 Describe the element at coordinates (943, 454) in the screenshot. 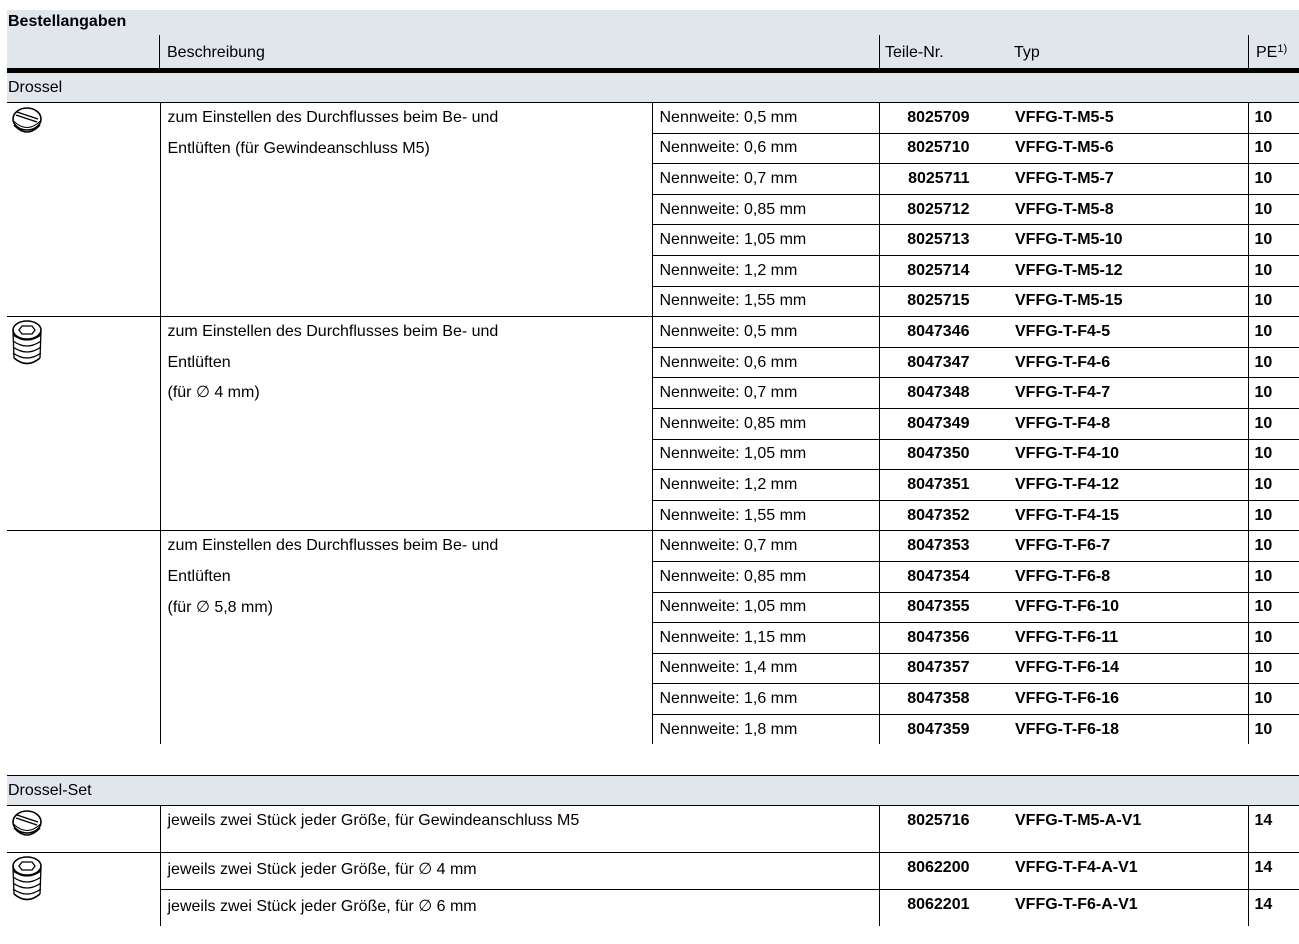

I see `part-number-cell: 8047350` at that location.